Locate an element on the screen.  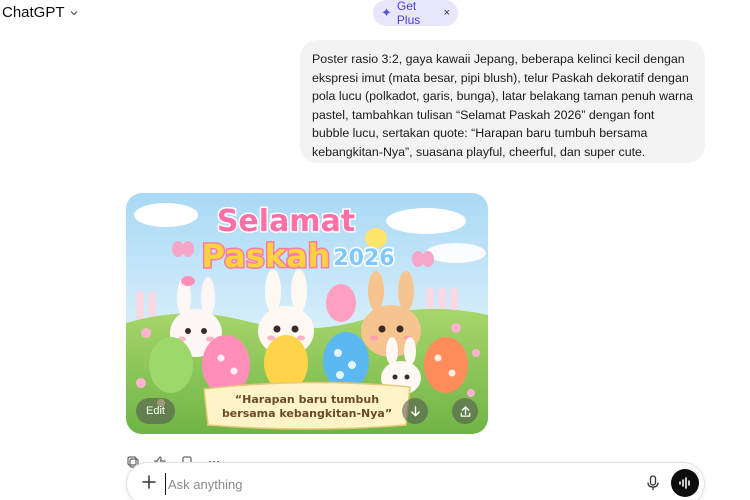
download-button is located at coordinates (415, 411).